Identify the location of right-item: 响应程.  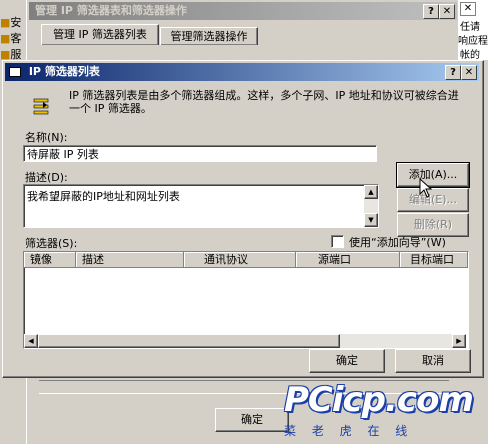
(473, 41).